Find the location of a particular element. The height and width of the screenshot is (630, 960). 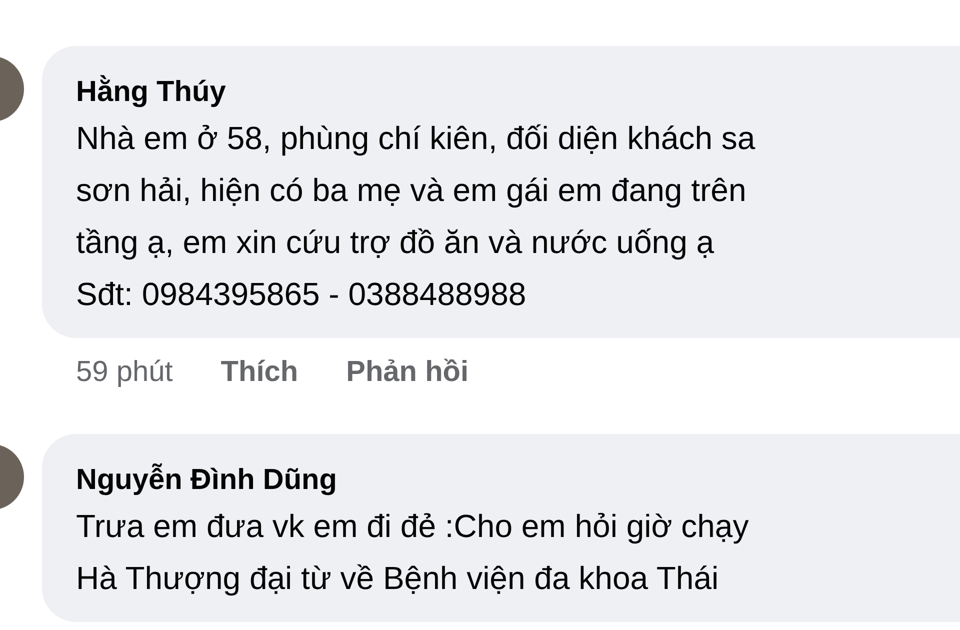

comment-text: Hà Thượng đại từ về Bệnh viện đa khoa Thái is located at coordinates (398, 578).